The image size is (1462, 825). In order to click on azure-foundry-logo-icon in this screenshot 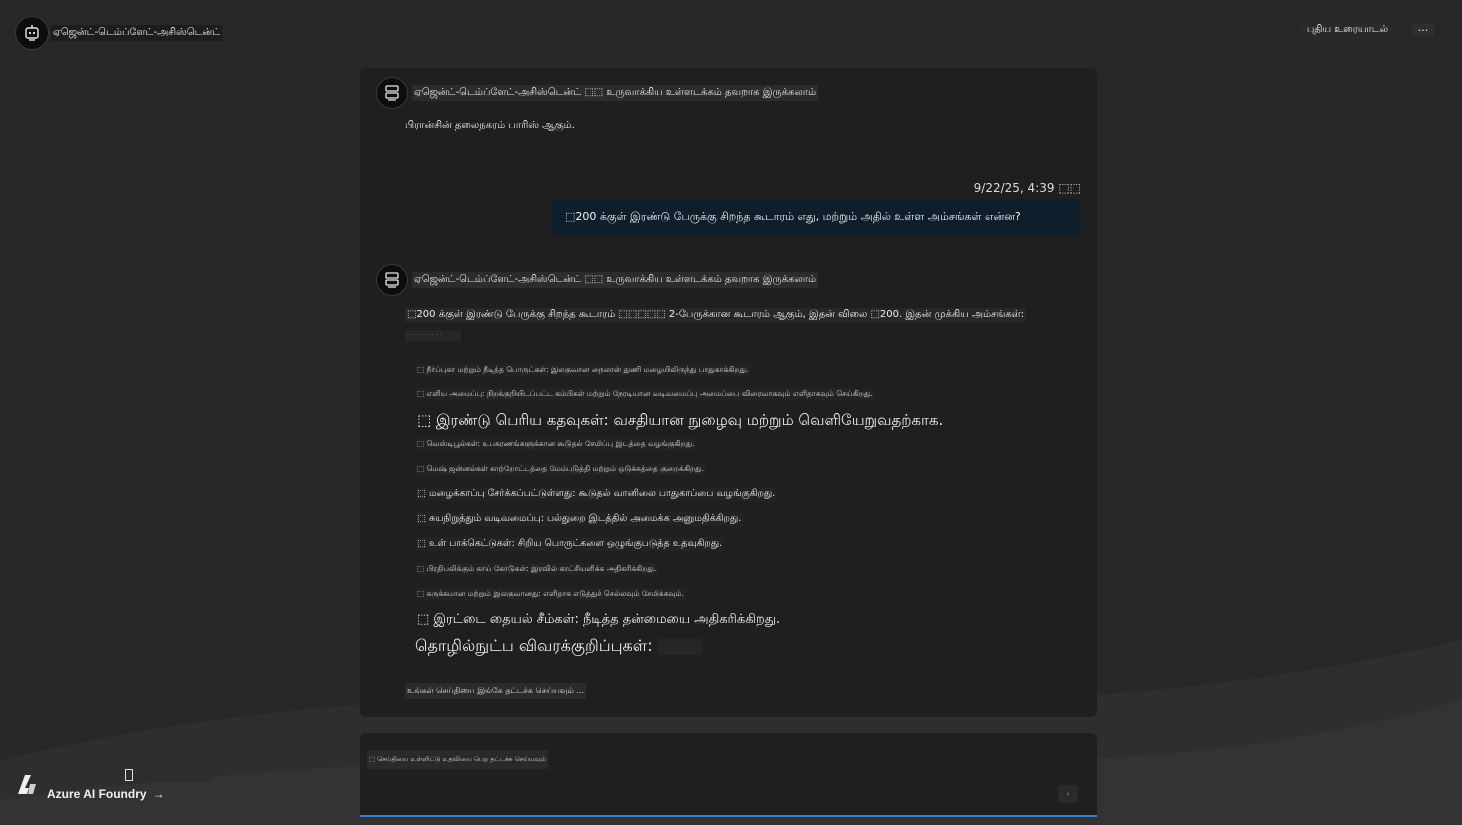, I will do `click(27, 784)`.